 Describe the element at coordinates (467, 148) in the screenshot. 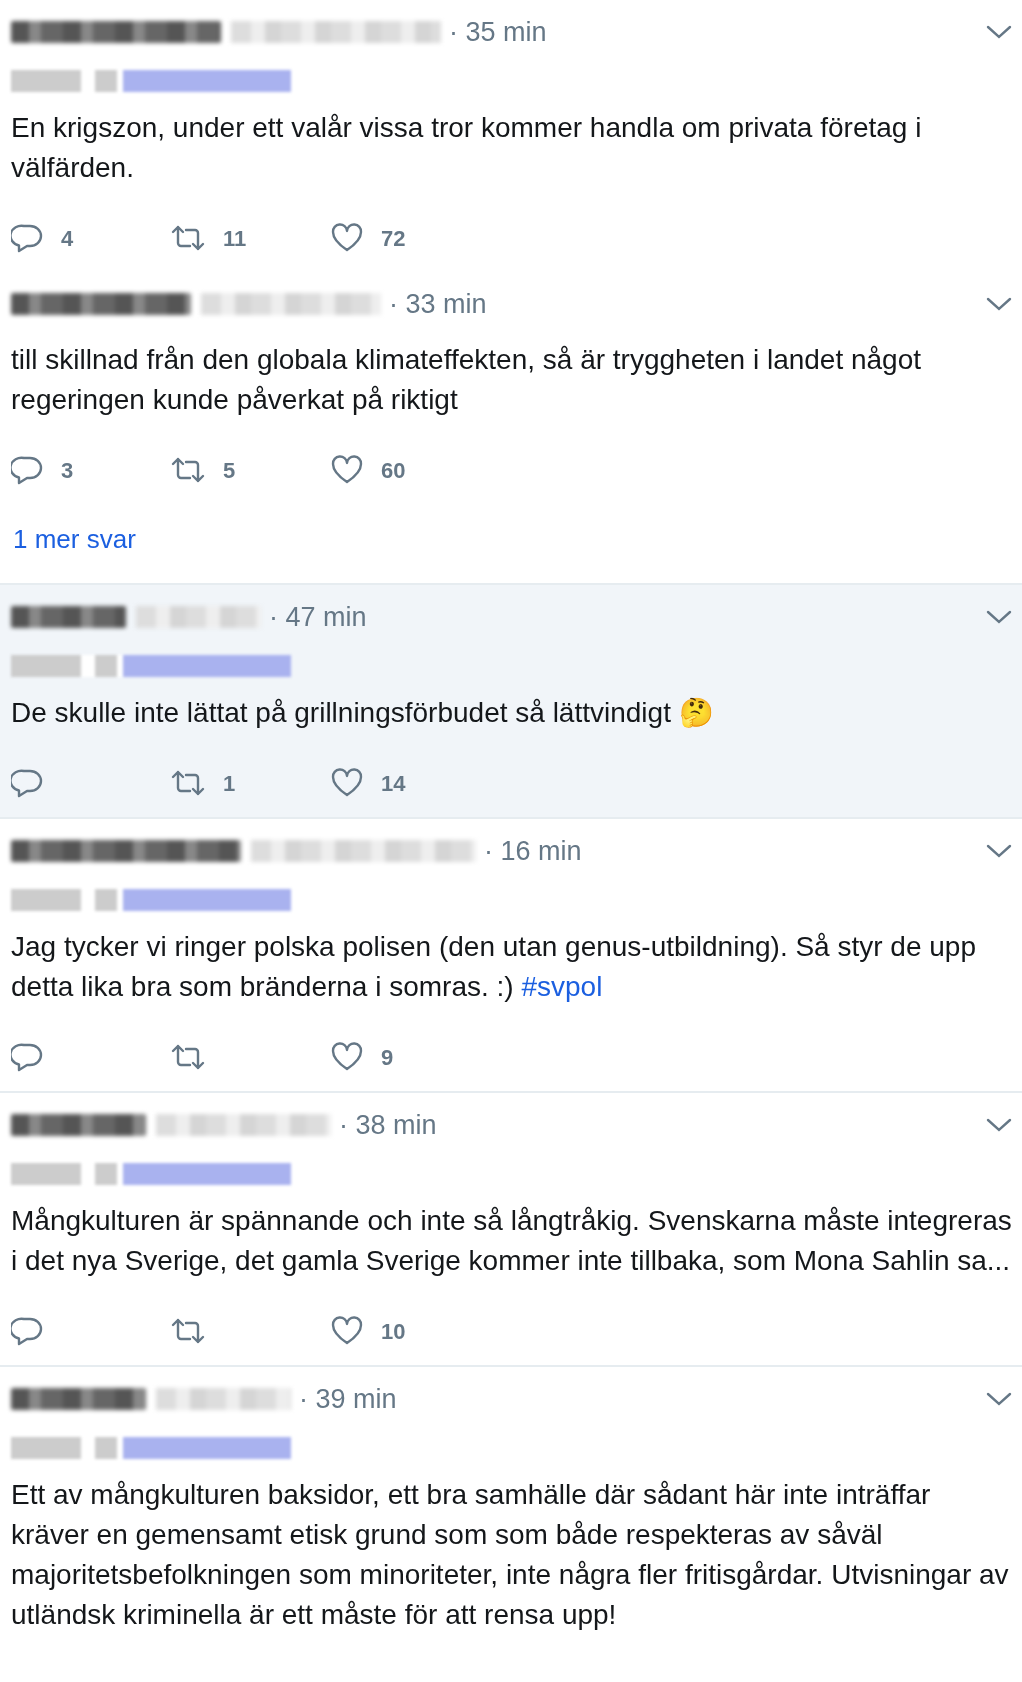

I see `tweet-text: En krigszon, under ett valår vissa tror kommer handla om privata företag i välfärden.` at that location.